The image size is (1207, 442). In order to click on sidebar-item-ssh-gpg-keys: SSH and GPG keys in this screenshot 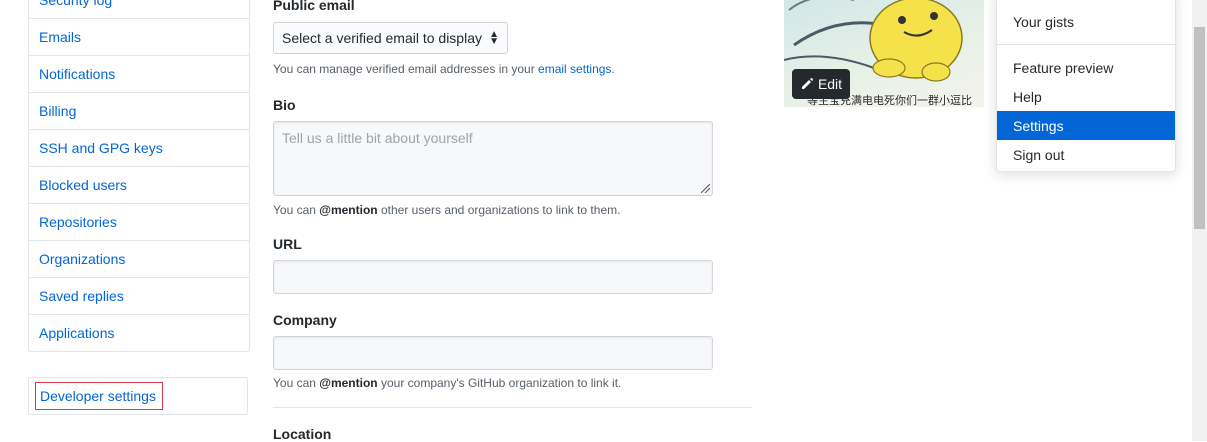, I will do `click(139, 147)`.